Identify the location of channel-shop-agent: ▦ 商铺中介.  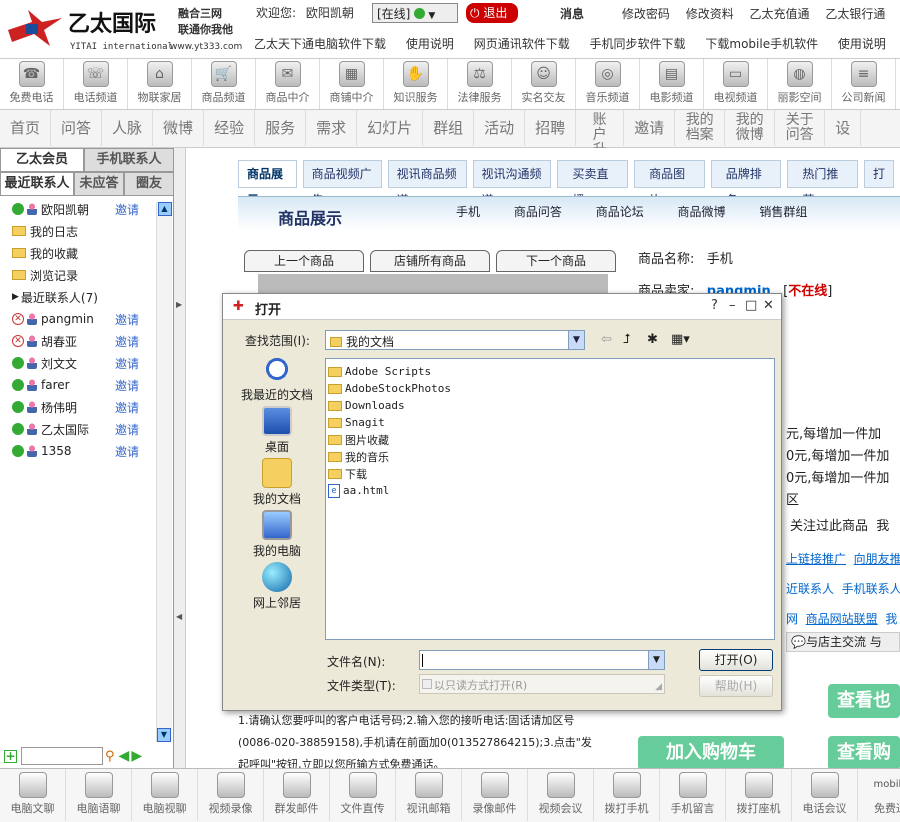
(352, 84).